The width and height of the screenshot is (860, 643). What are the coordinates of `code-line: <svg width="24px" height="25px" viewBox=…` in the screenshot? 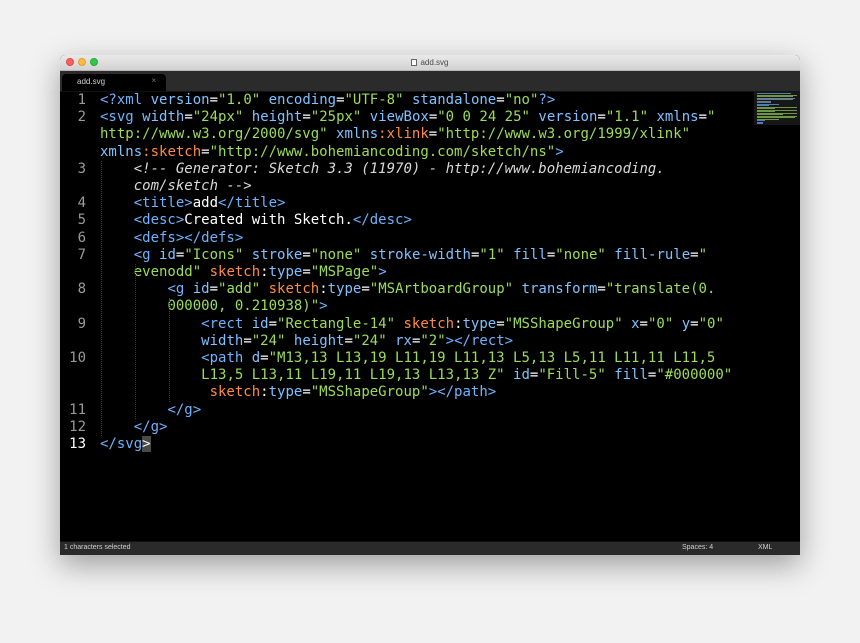 It's located at (407, 117).